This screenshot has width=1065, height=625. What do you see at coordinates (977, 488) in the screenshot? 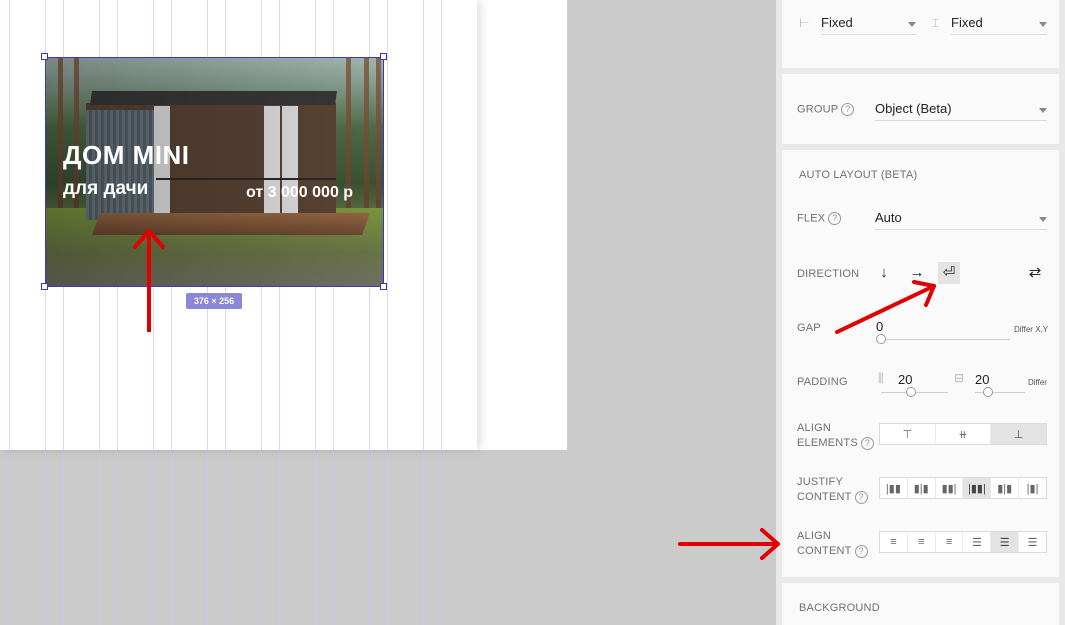
I see `justify-space-between-icon: |▮▮|` at bounding box center [977, 488].